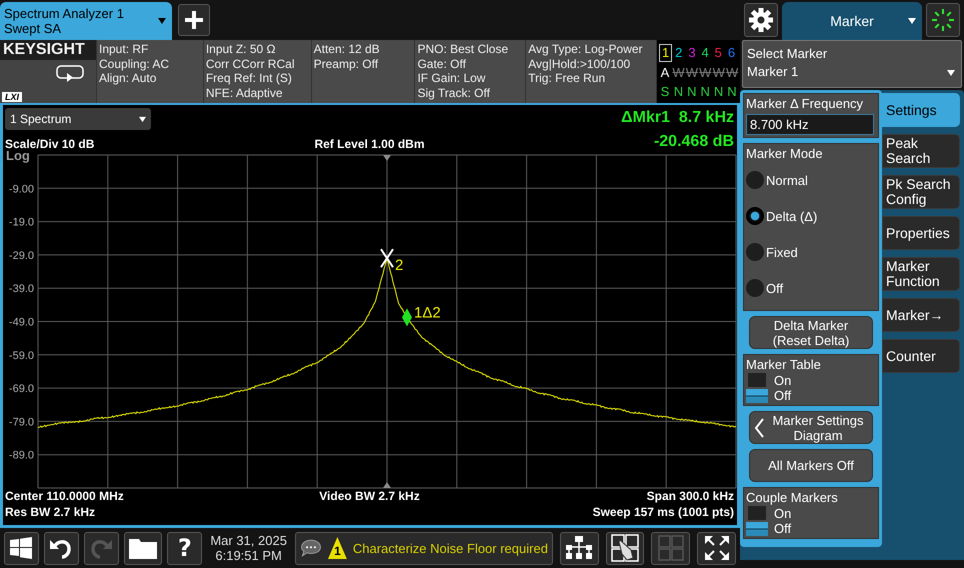 Image resolution: width=964 pixels, height=568 pixels. Describe the element at coordinates (248, 555) in the screenshot. I see `time-label: 6:19:51 PM` at that location.